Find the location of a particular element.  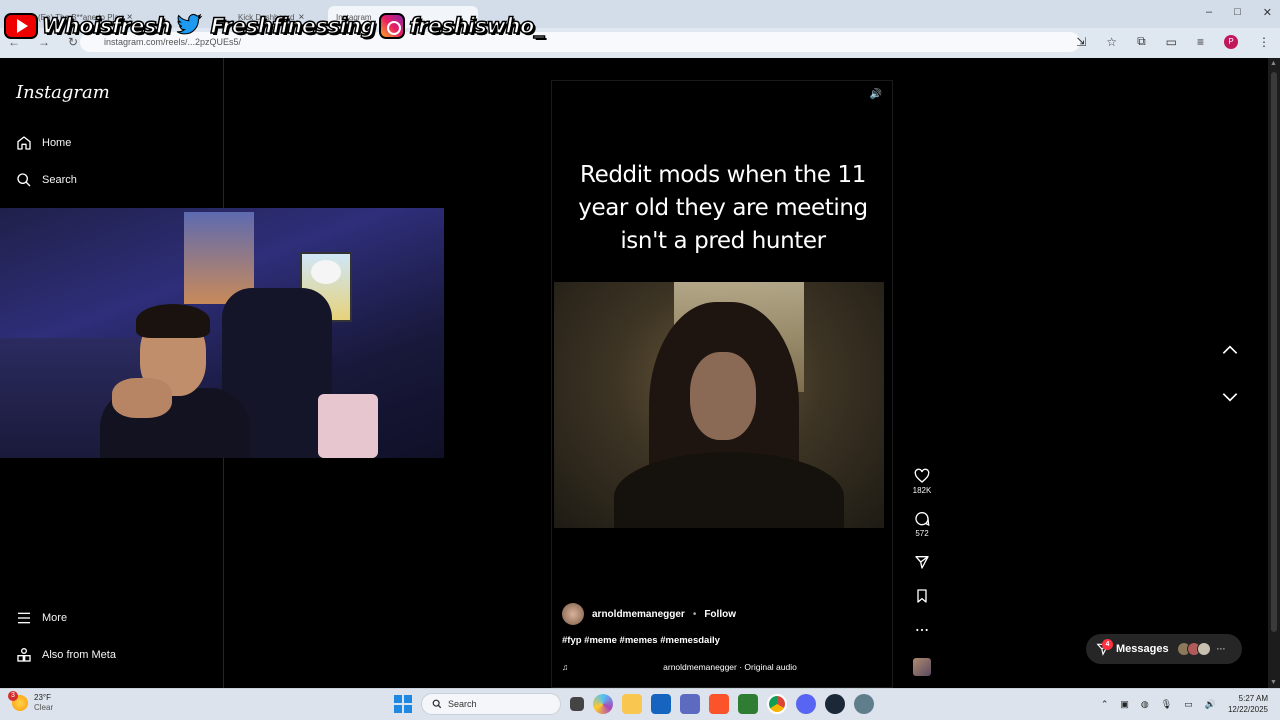

twitter-bird-icon is located at coordinates (190, 26).